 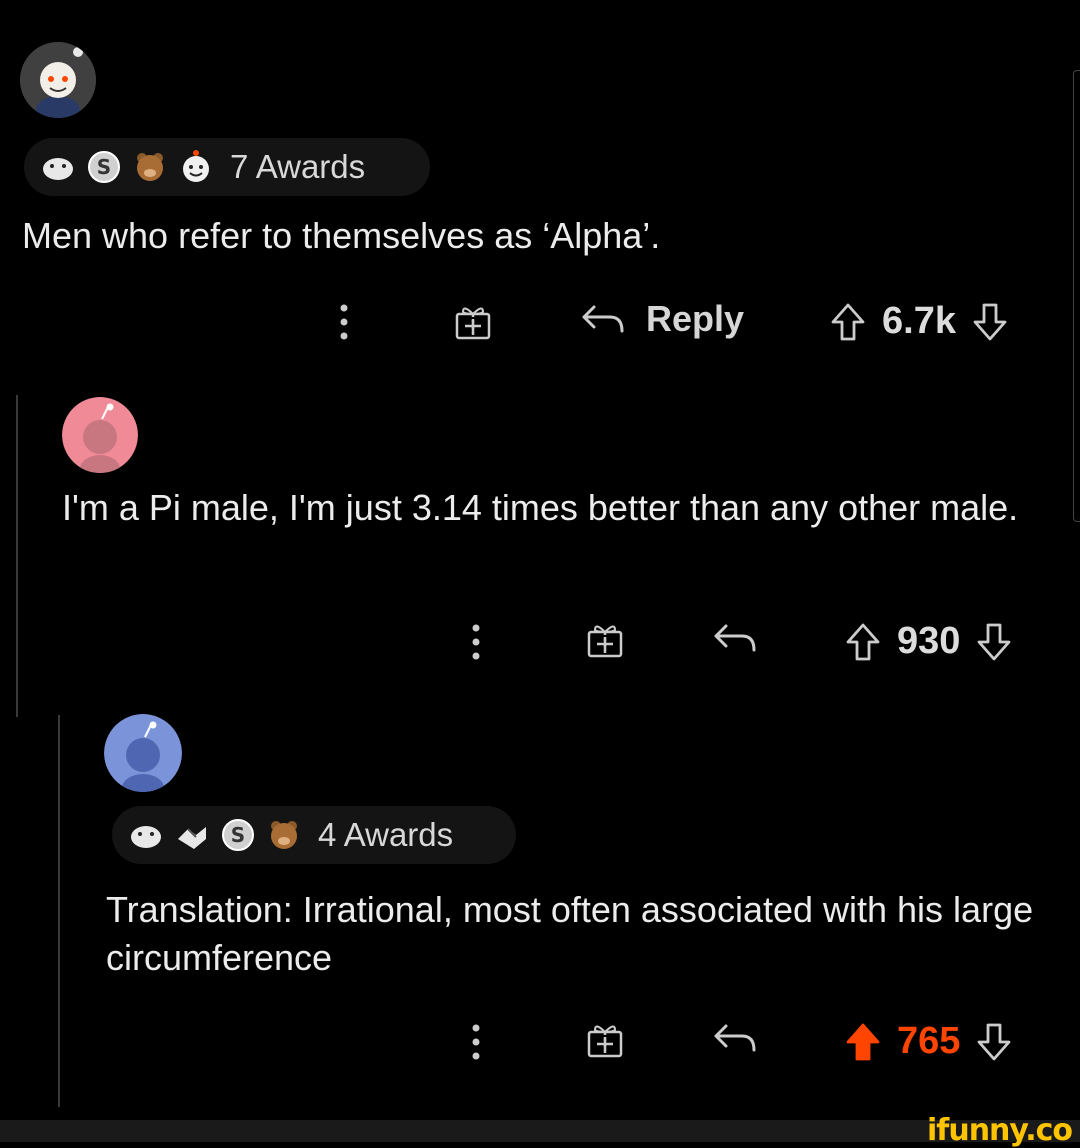 What do you see at coordinates (196, 166) in the screenshot?
I see `wholesome-award-icon` at bounding box center [196, 166].